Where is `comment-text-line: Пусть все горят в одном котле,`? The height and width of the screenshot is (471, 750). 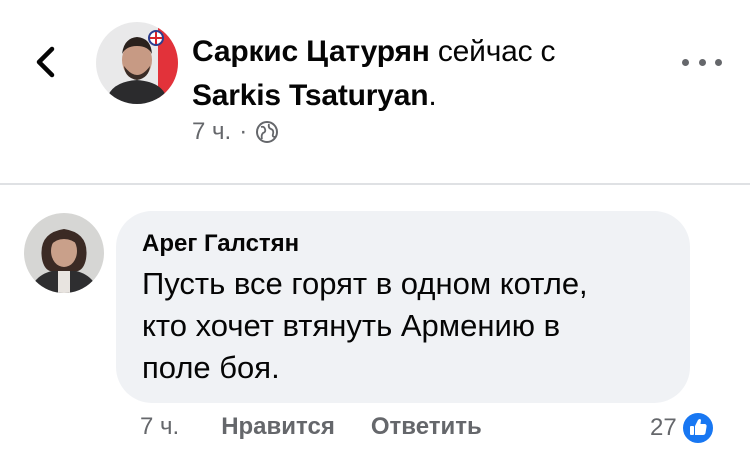
comment-text-line: Пусть все горят в одном котле, is located at coordinates (365, 283).